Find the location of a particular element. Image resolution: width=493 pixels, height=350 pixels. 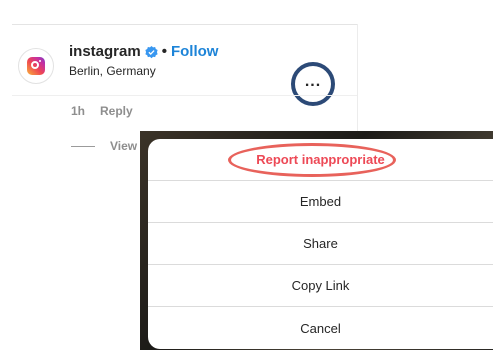

view-replies-label: View is located at coordinates (124, 146).